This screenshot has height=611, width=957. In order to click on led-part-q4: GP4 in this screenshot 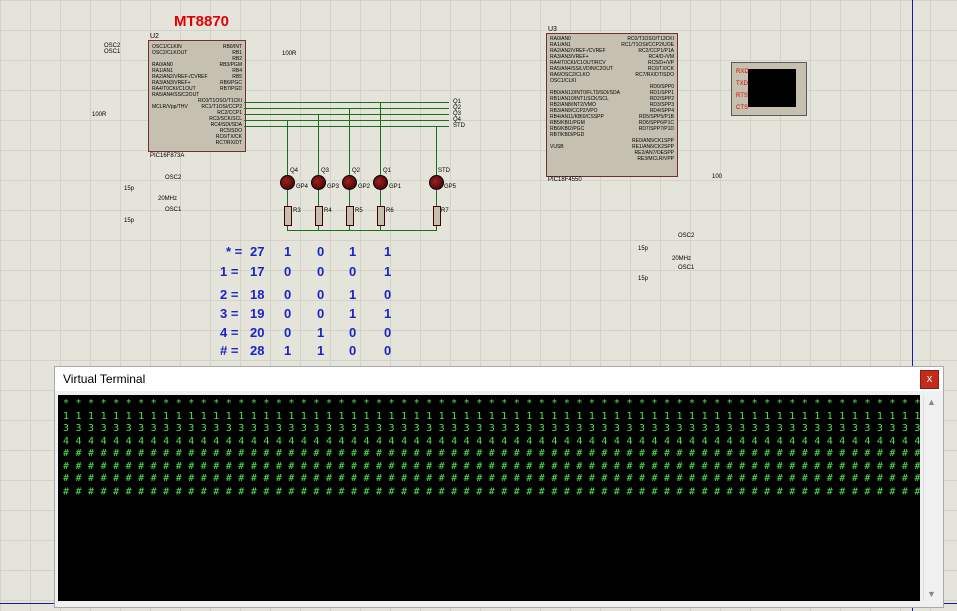, I will do `click(302, 187)`.